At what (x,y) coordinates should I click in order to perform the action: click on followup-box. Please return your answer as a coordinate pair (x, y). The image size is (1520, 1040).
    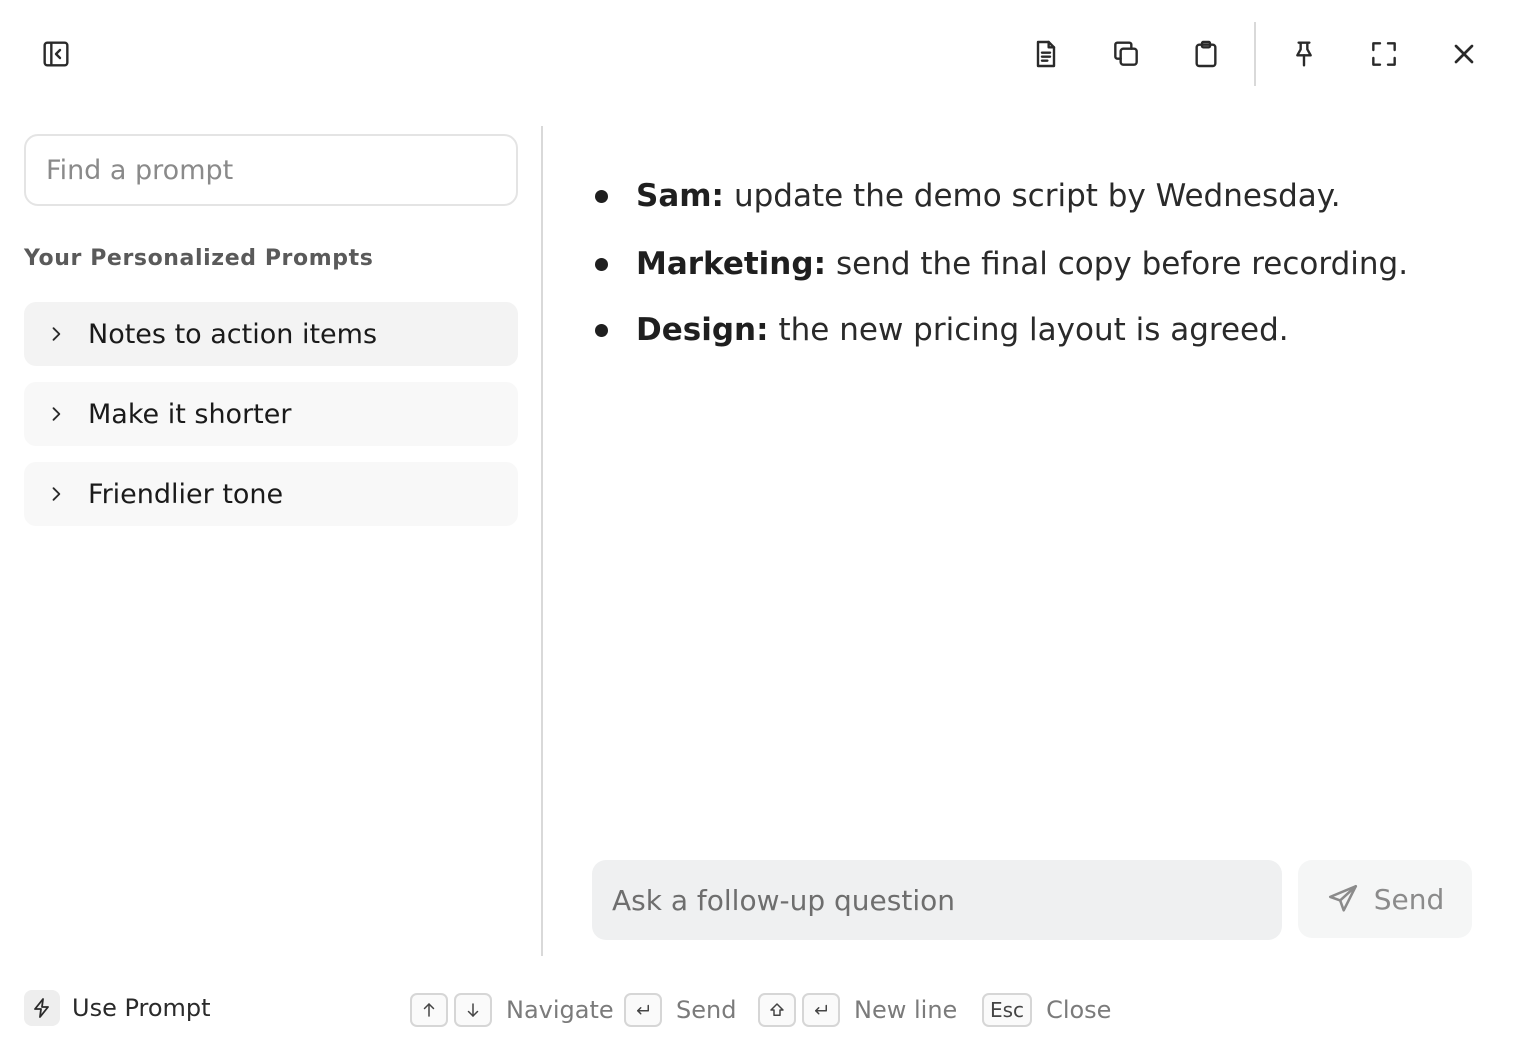
    Looking at the image, I should click on (937, 900).